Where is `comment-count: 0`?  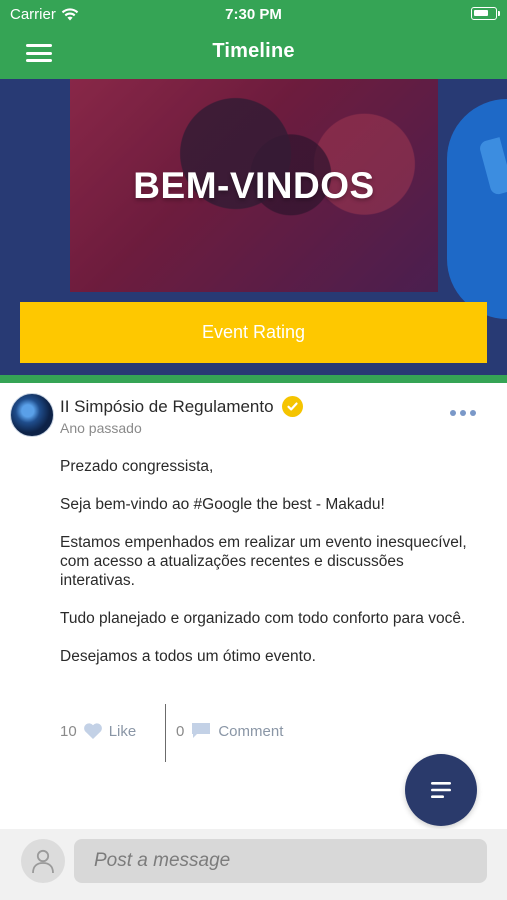 comment-count: 0 is located at coordinates (180, 731).